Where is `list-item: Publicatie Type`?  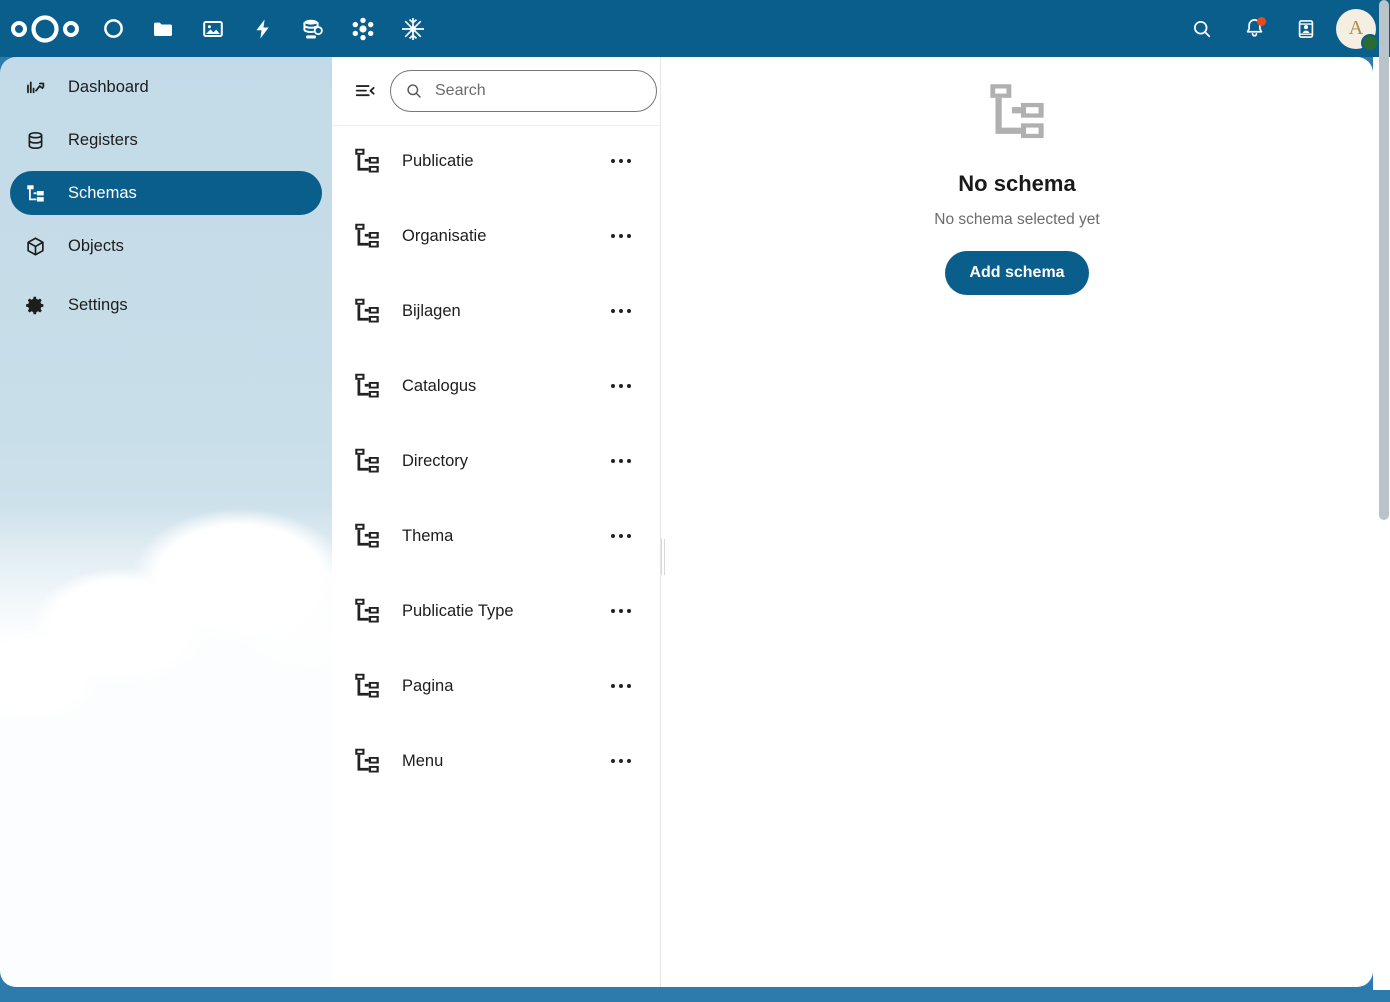
list-item: Publicatie Type is located at coordinates (496, 611).